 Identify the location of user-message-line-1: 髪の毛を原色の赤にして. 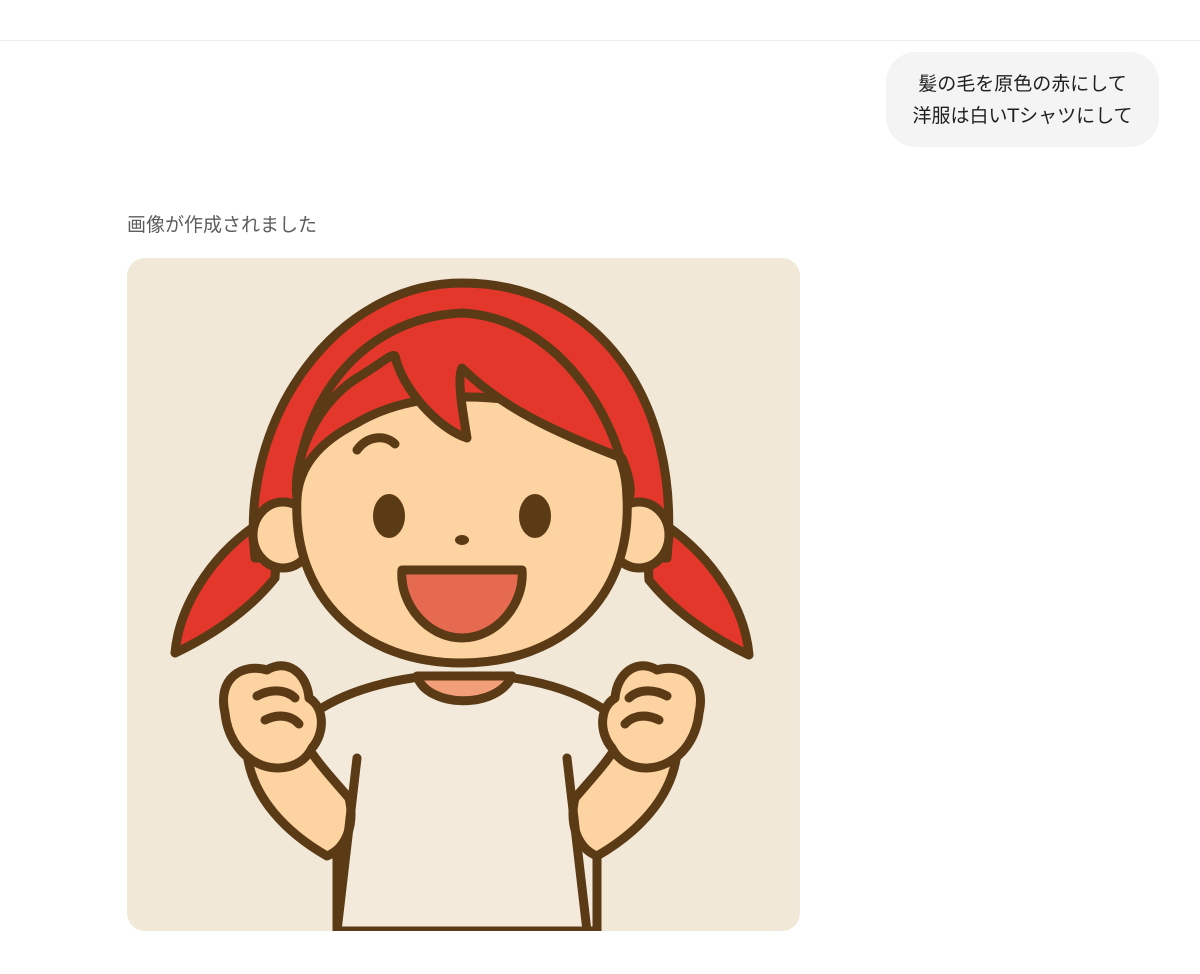
(1022, 83).